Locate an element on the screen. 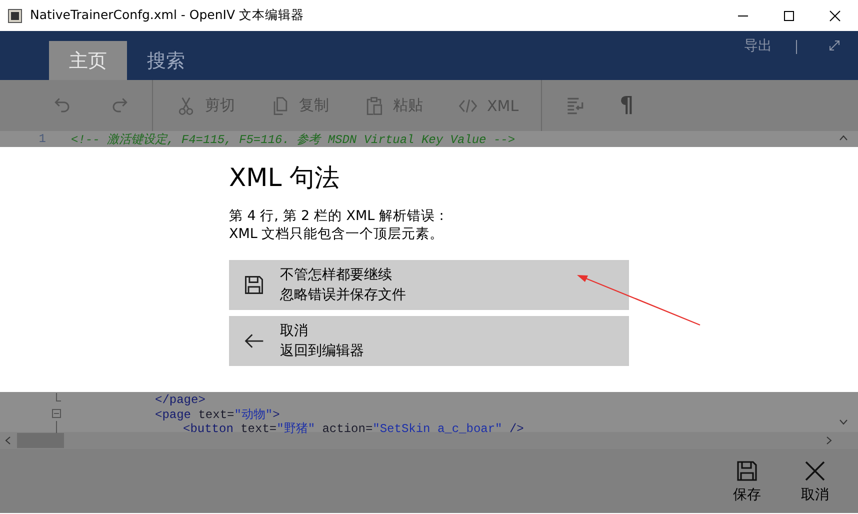 Image resolution: width=858 pixels, height=514 pixels. code-line: <!-- 激活键设定, F4=115, F5=116. 参考 MSDN Virtual Key Value --> is located at coordinates (293, 140).